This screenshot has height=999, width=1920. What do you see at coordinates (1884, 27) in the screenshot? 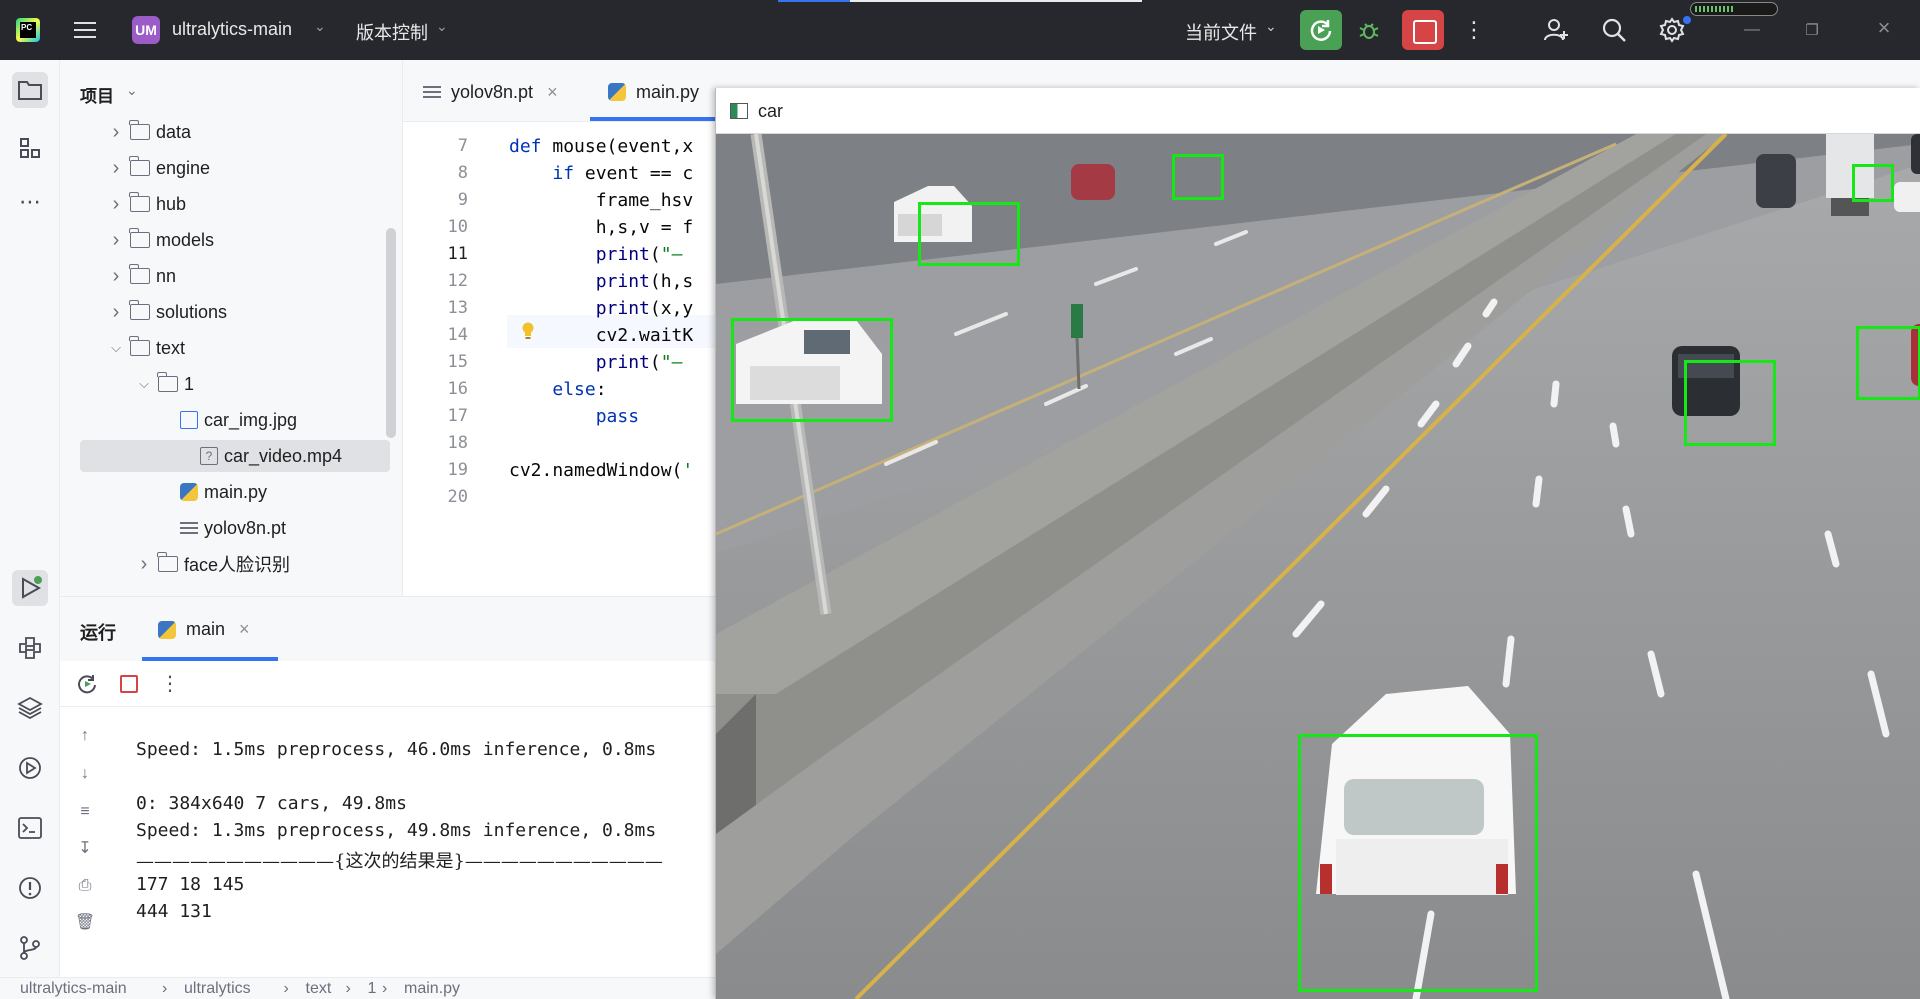
I see `close-window-icon: ×` at bounding box center [1884, 27].